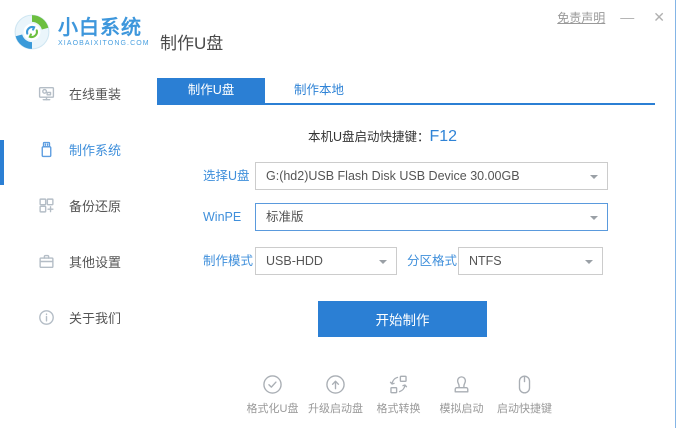  I want to click on tool-upgrade-boot-disk: 升级启动盘, so click(335, 394).